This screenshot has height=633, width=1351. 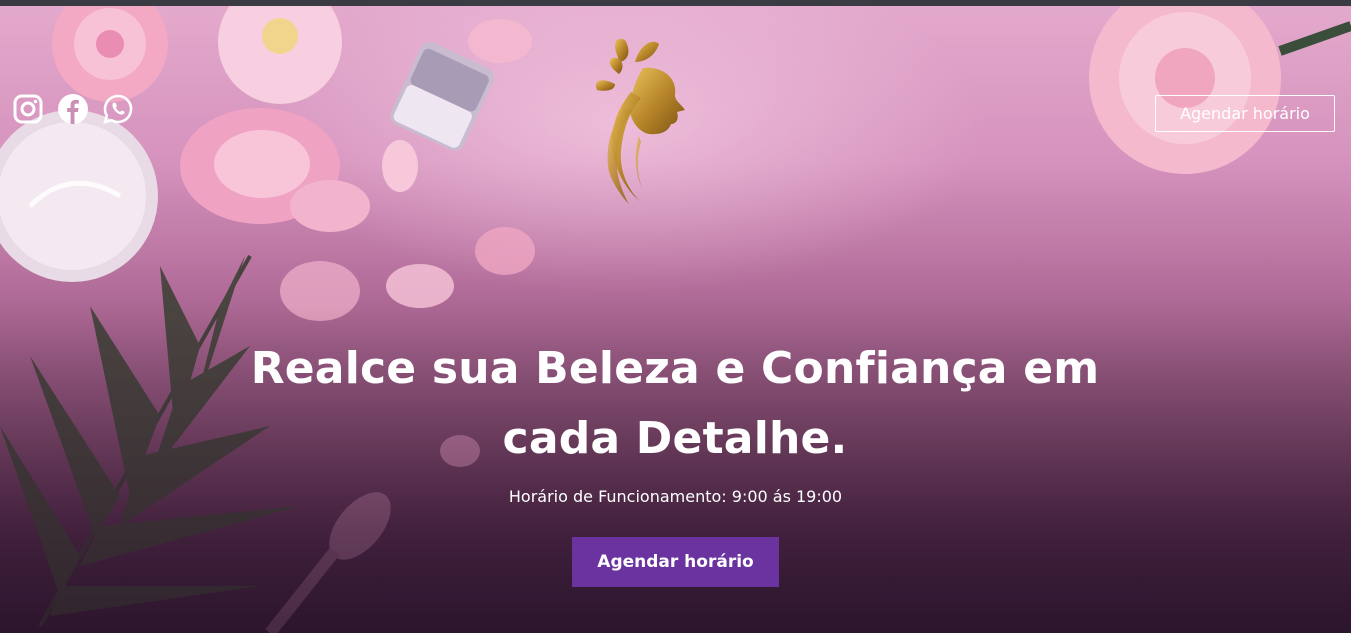 I want to click on schedule-button-header: Agendar horário, so click(x=1245, y=113).